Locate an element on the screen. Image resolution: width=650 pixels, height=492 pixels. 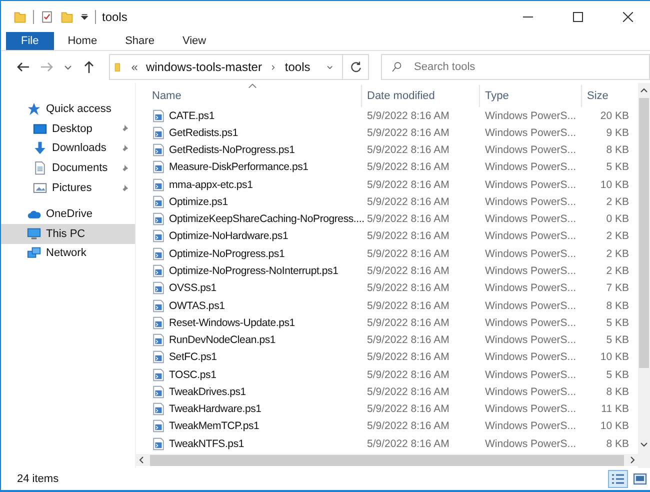
details-list-icon is located at coordinates (618, 479).